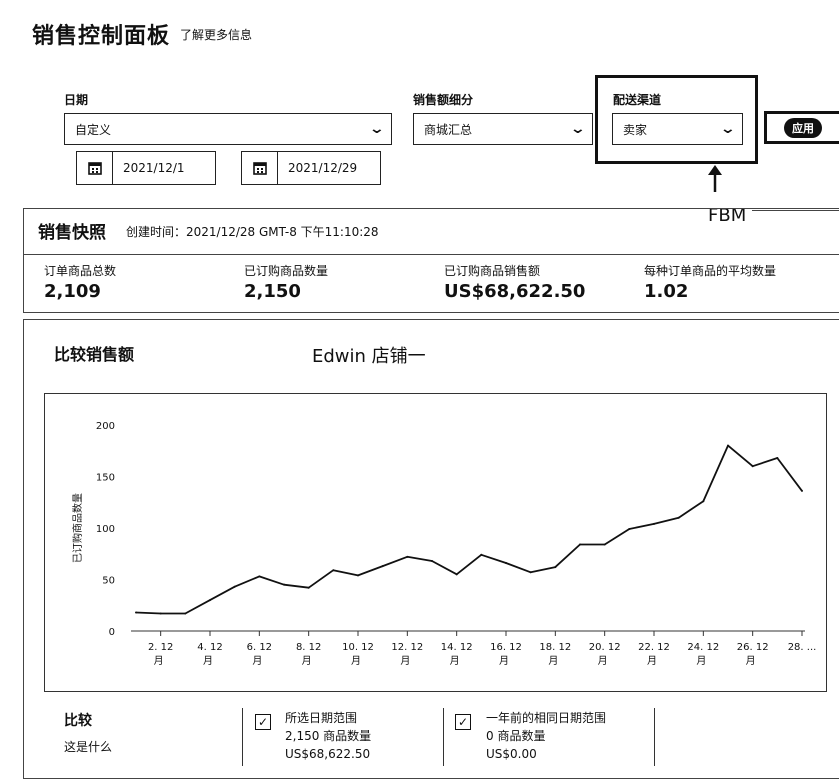  Describe the element at coordinates (703, 647) in the screenshot. I see `x-tick-label: 24. 12` at that location.